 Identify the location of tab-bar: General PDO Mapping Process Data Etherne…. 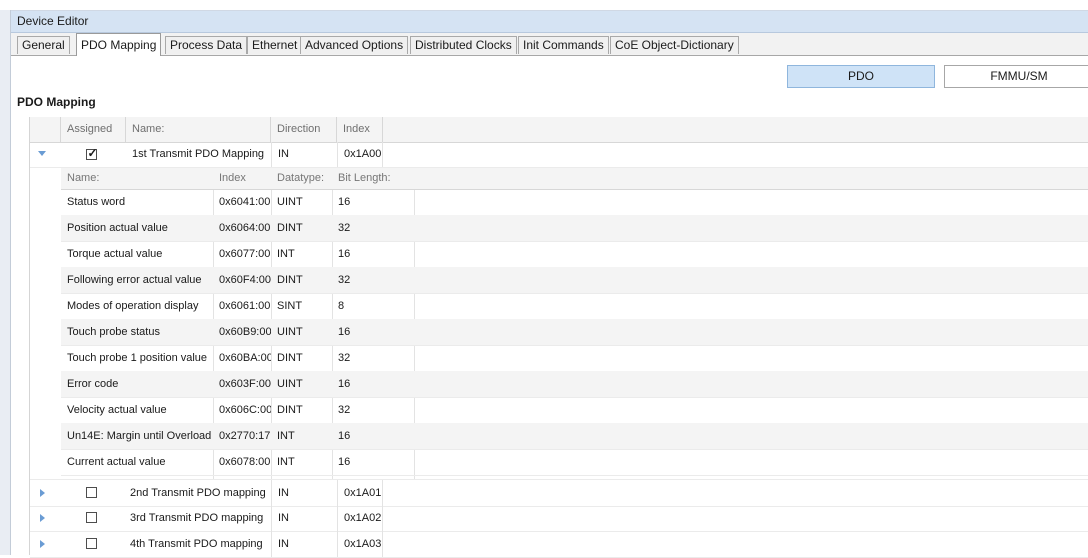
(549, 44).